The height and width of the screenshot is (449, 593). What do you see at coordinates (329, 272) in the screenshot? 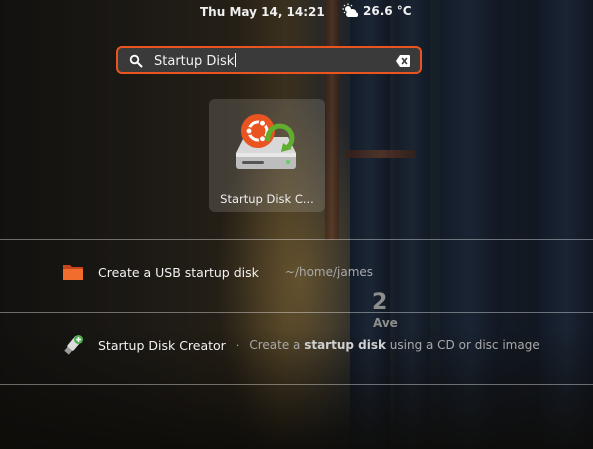
I see `result-path: ~/home/james` at bounding box center [329, 272].